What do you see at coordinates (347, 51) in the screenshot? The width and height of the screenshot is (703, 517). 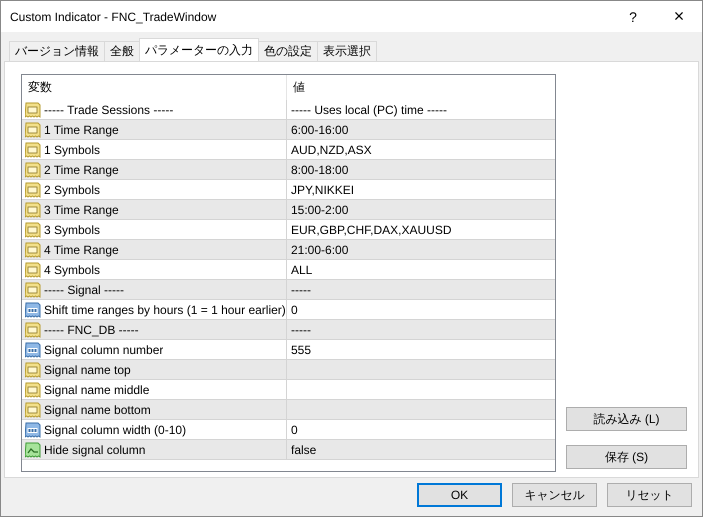 I see `tab: 表示選択` at bounding box center [347, 51].